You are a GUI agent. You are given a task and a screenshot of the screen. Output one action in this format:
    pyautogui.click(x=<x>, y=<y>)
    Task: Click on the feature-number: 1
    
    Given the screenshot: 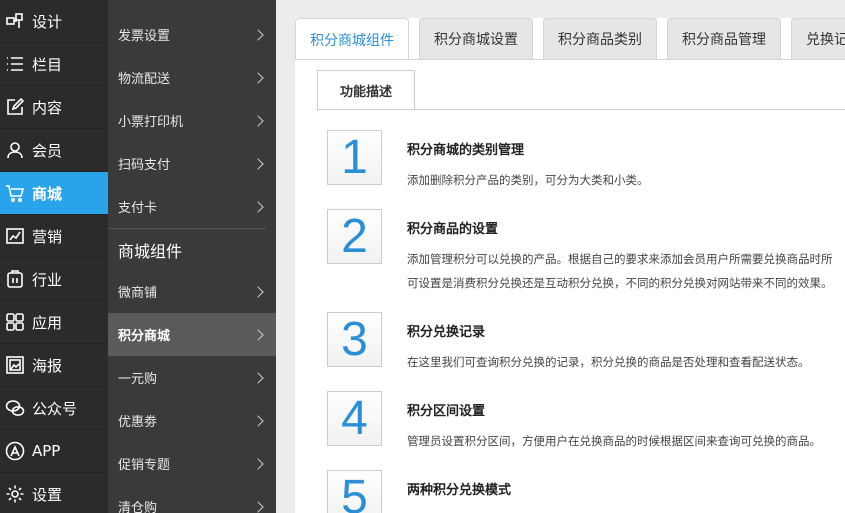 What is the action you would take?
    pyautogui.click(x=354, y=157)
    